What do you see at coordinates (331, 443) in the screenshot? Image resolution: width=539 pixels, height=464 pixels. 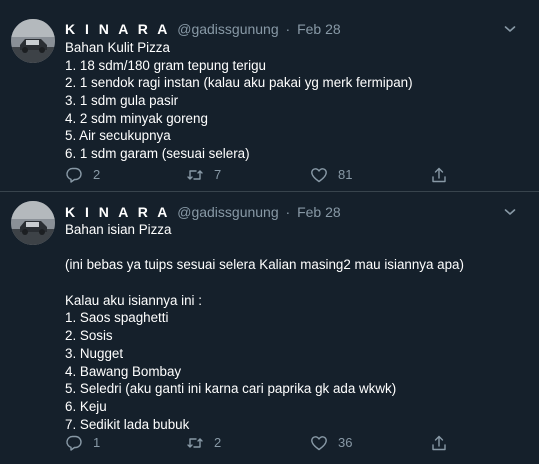 I see `like-button: 36` at bounding box center [331, 443].